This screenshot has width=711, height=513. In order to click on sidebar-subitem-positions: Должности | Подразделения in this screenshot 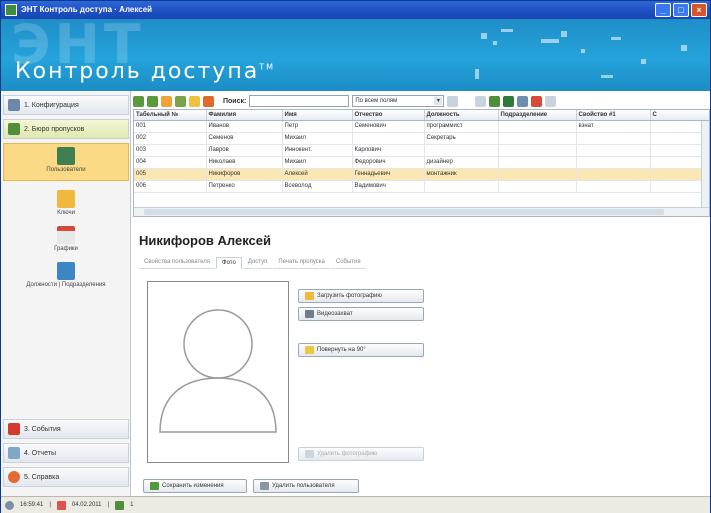, I will do `click(66, 275)`.